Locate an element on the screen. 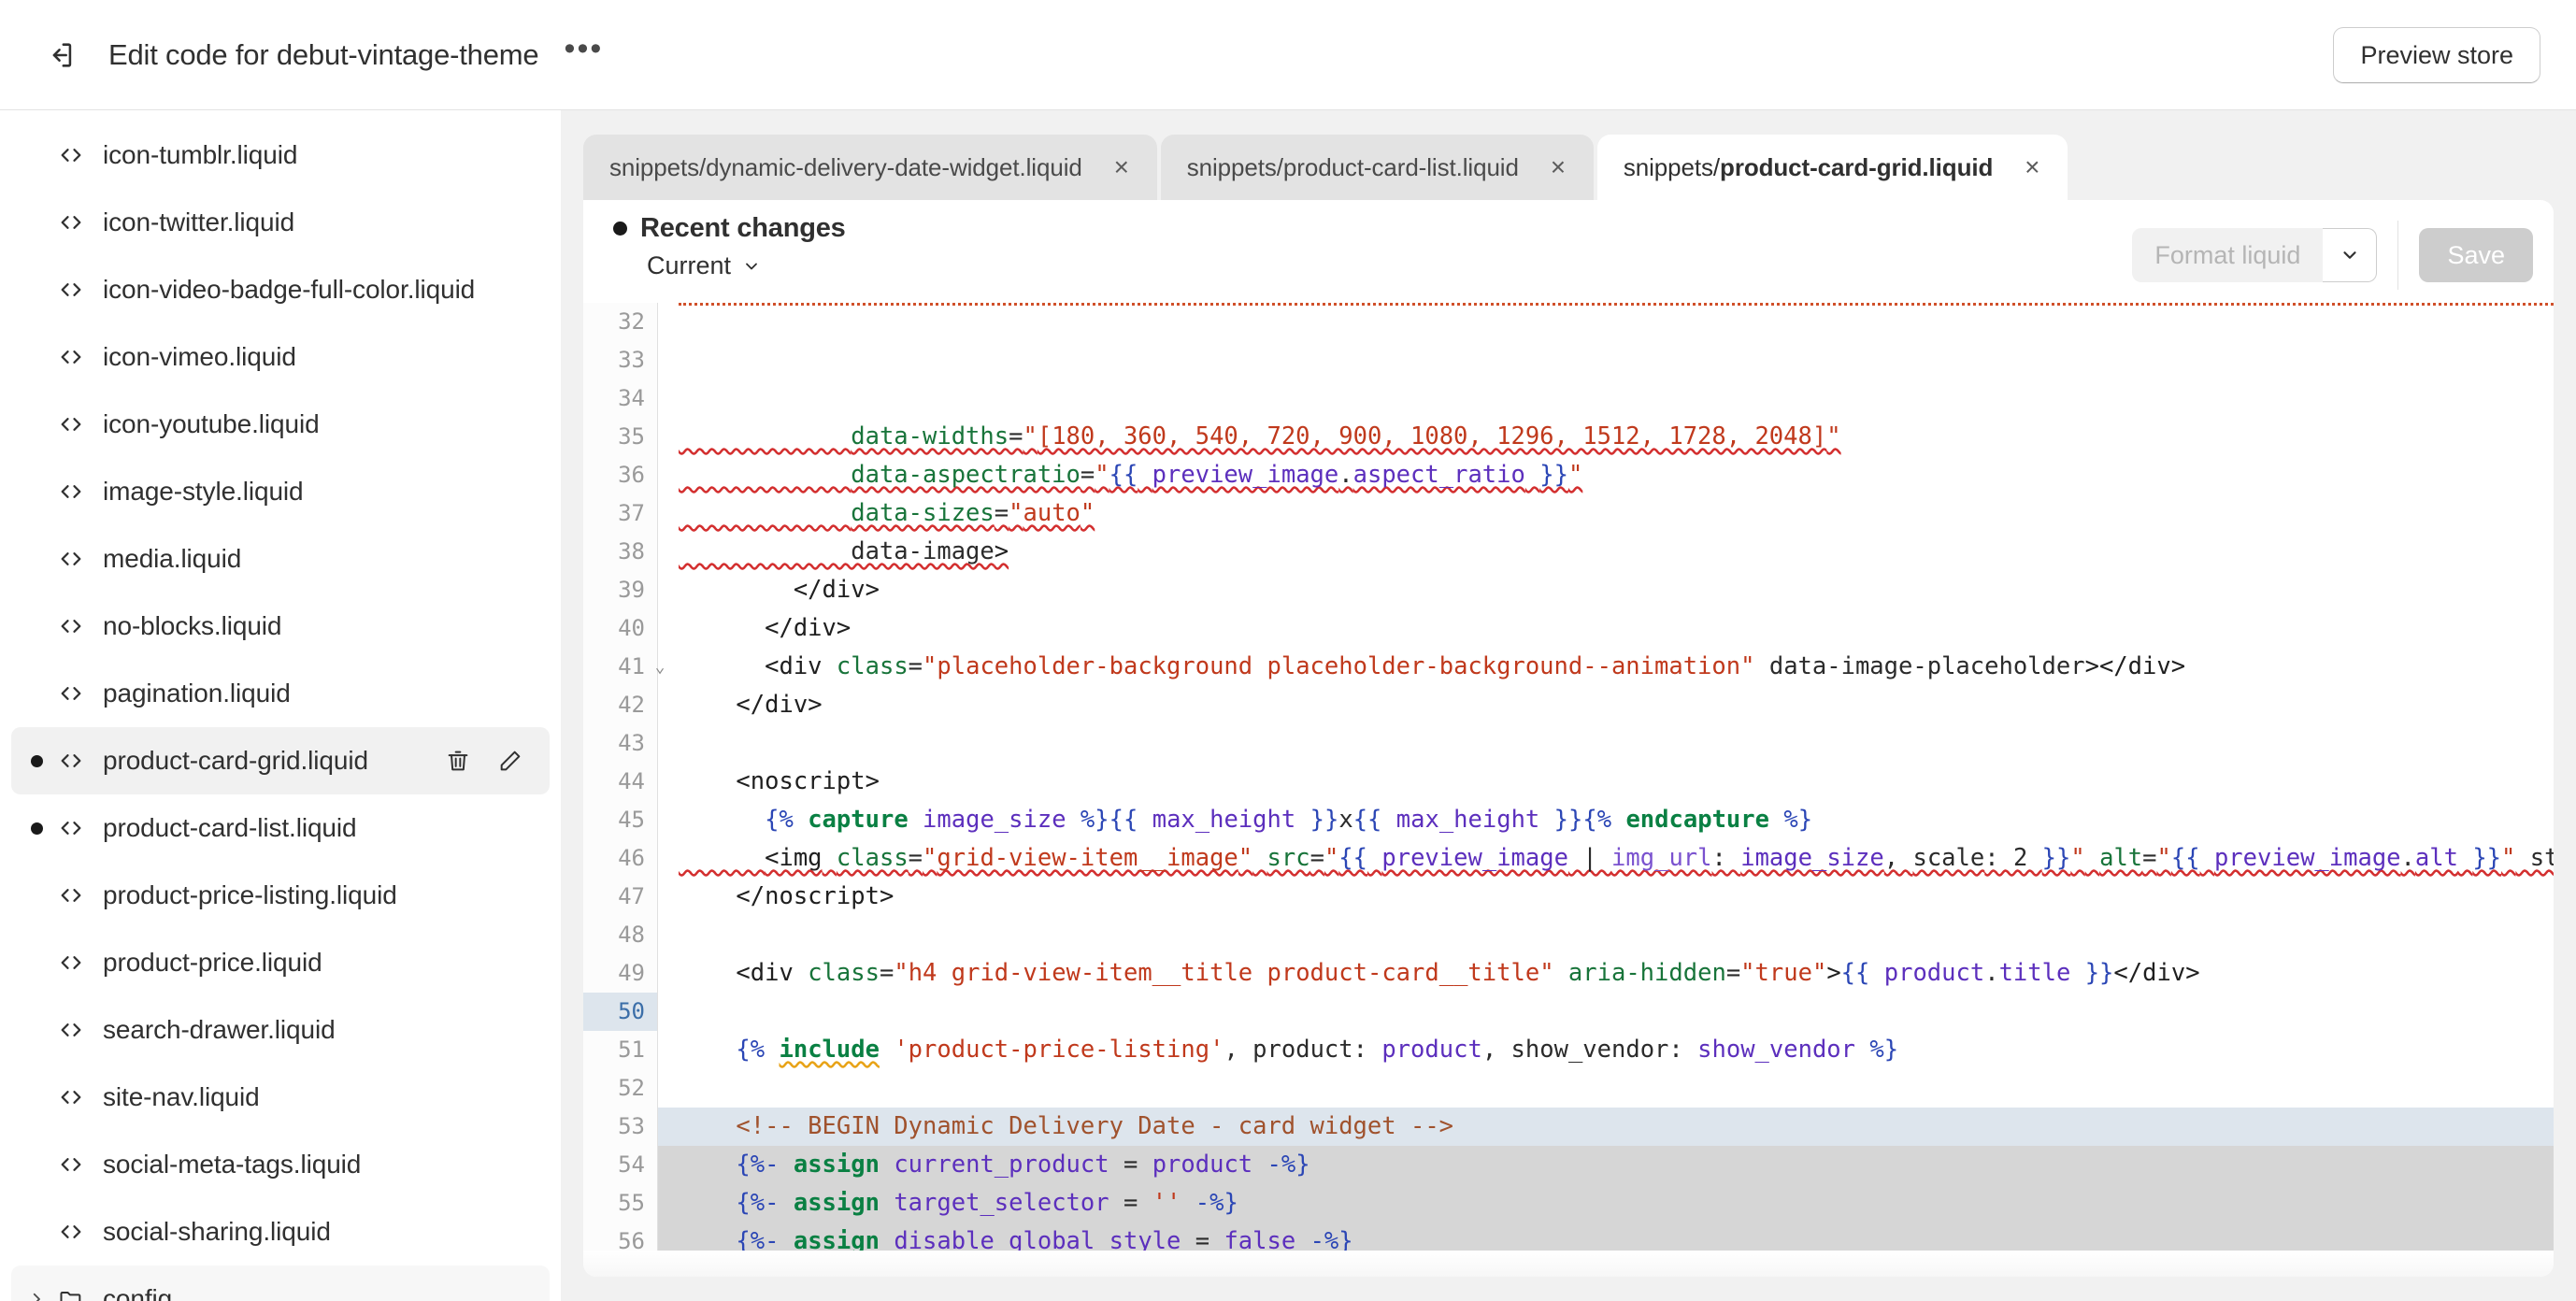 Image resolution: width=2576 pixels, height=1301 pixels. file-row: icon-youtube.liquid is located at coordinates (280, 425).